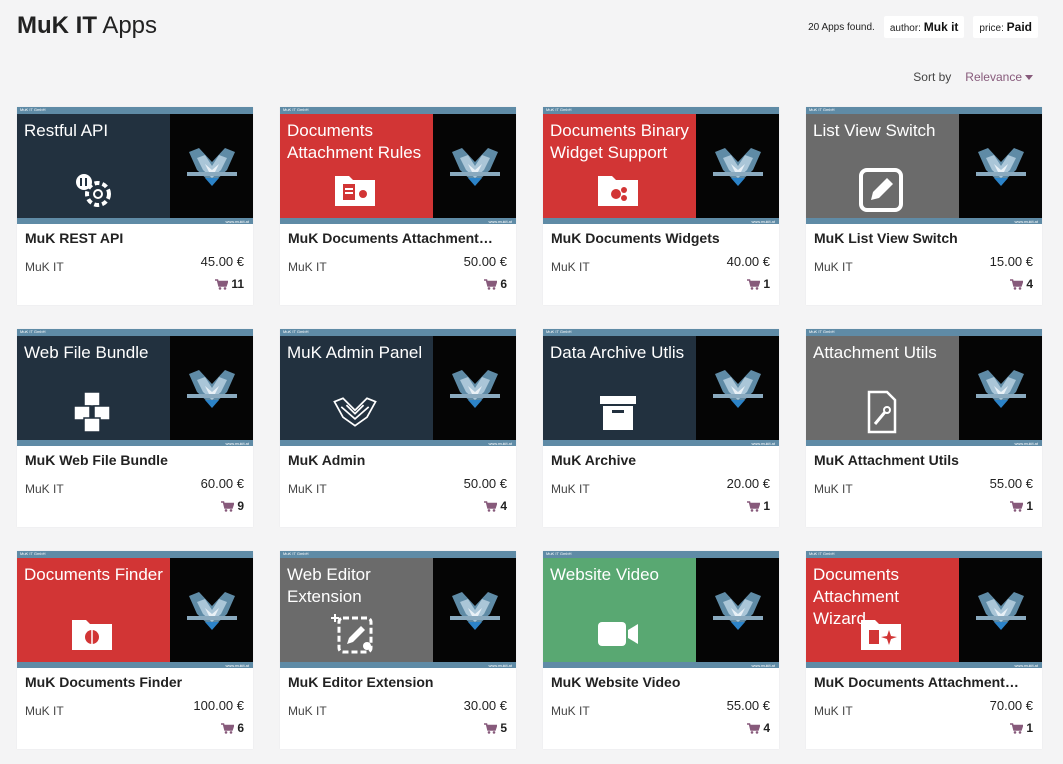 This screenshot has height=764, width=1063. I want to click on app-info: MuK Attachment Utils MuK IT 55.00 € 1, so click(924, 486).